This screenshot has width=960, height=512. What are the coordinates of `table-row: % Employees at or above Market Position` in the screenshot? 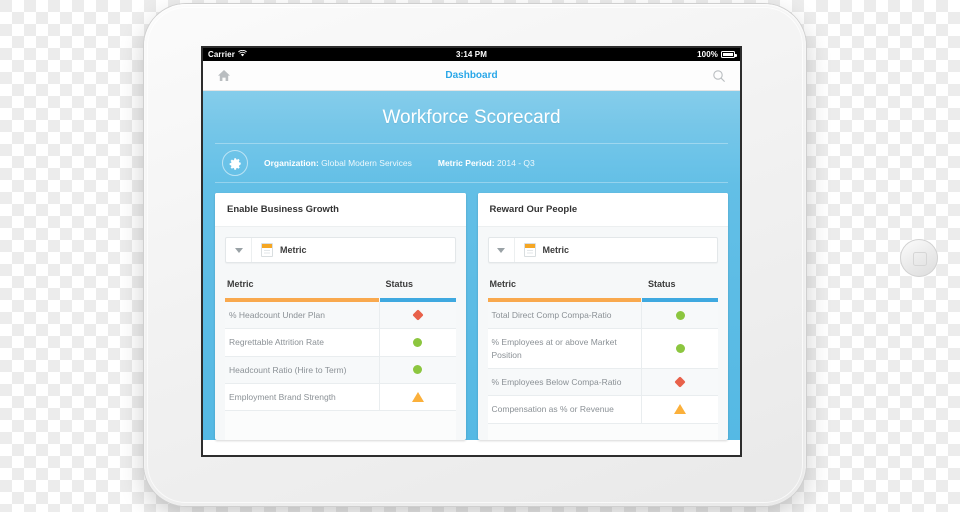 It's located at (602, 349).